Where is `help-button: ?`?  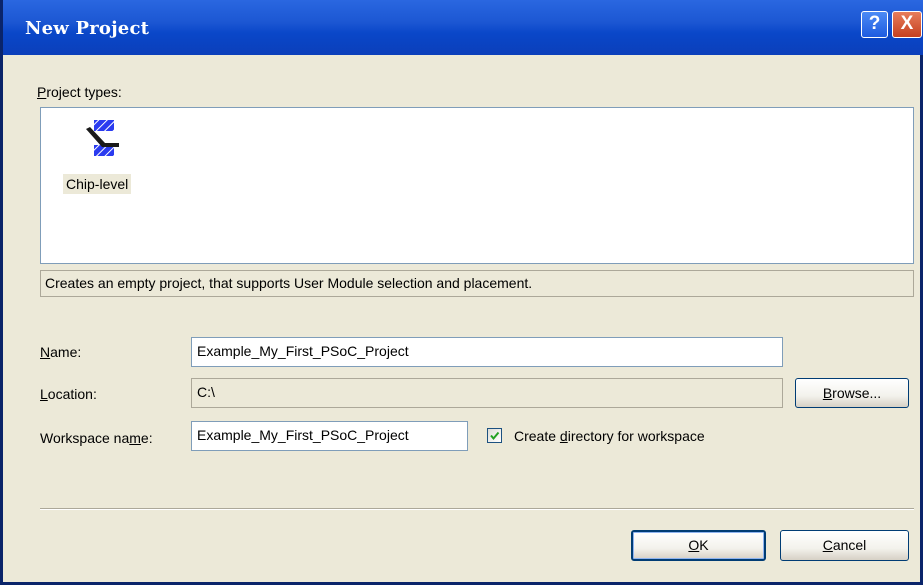 help-button: ? is located at coordinates (874, 24).